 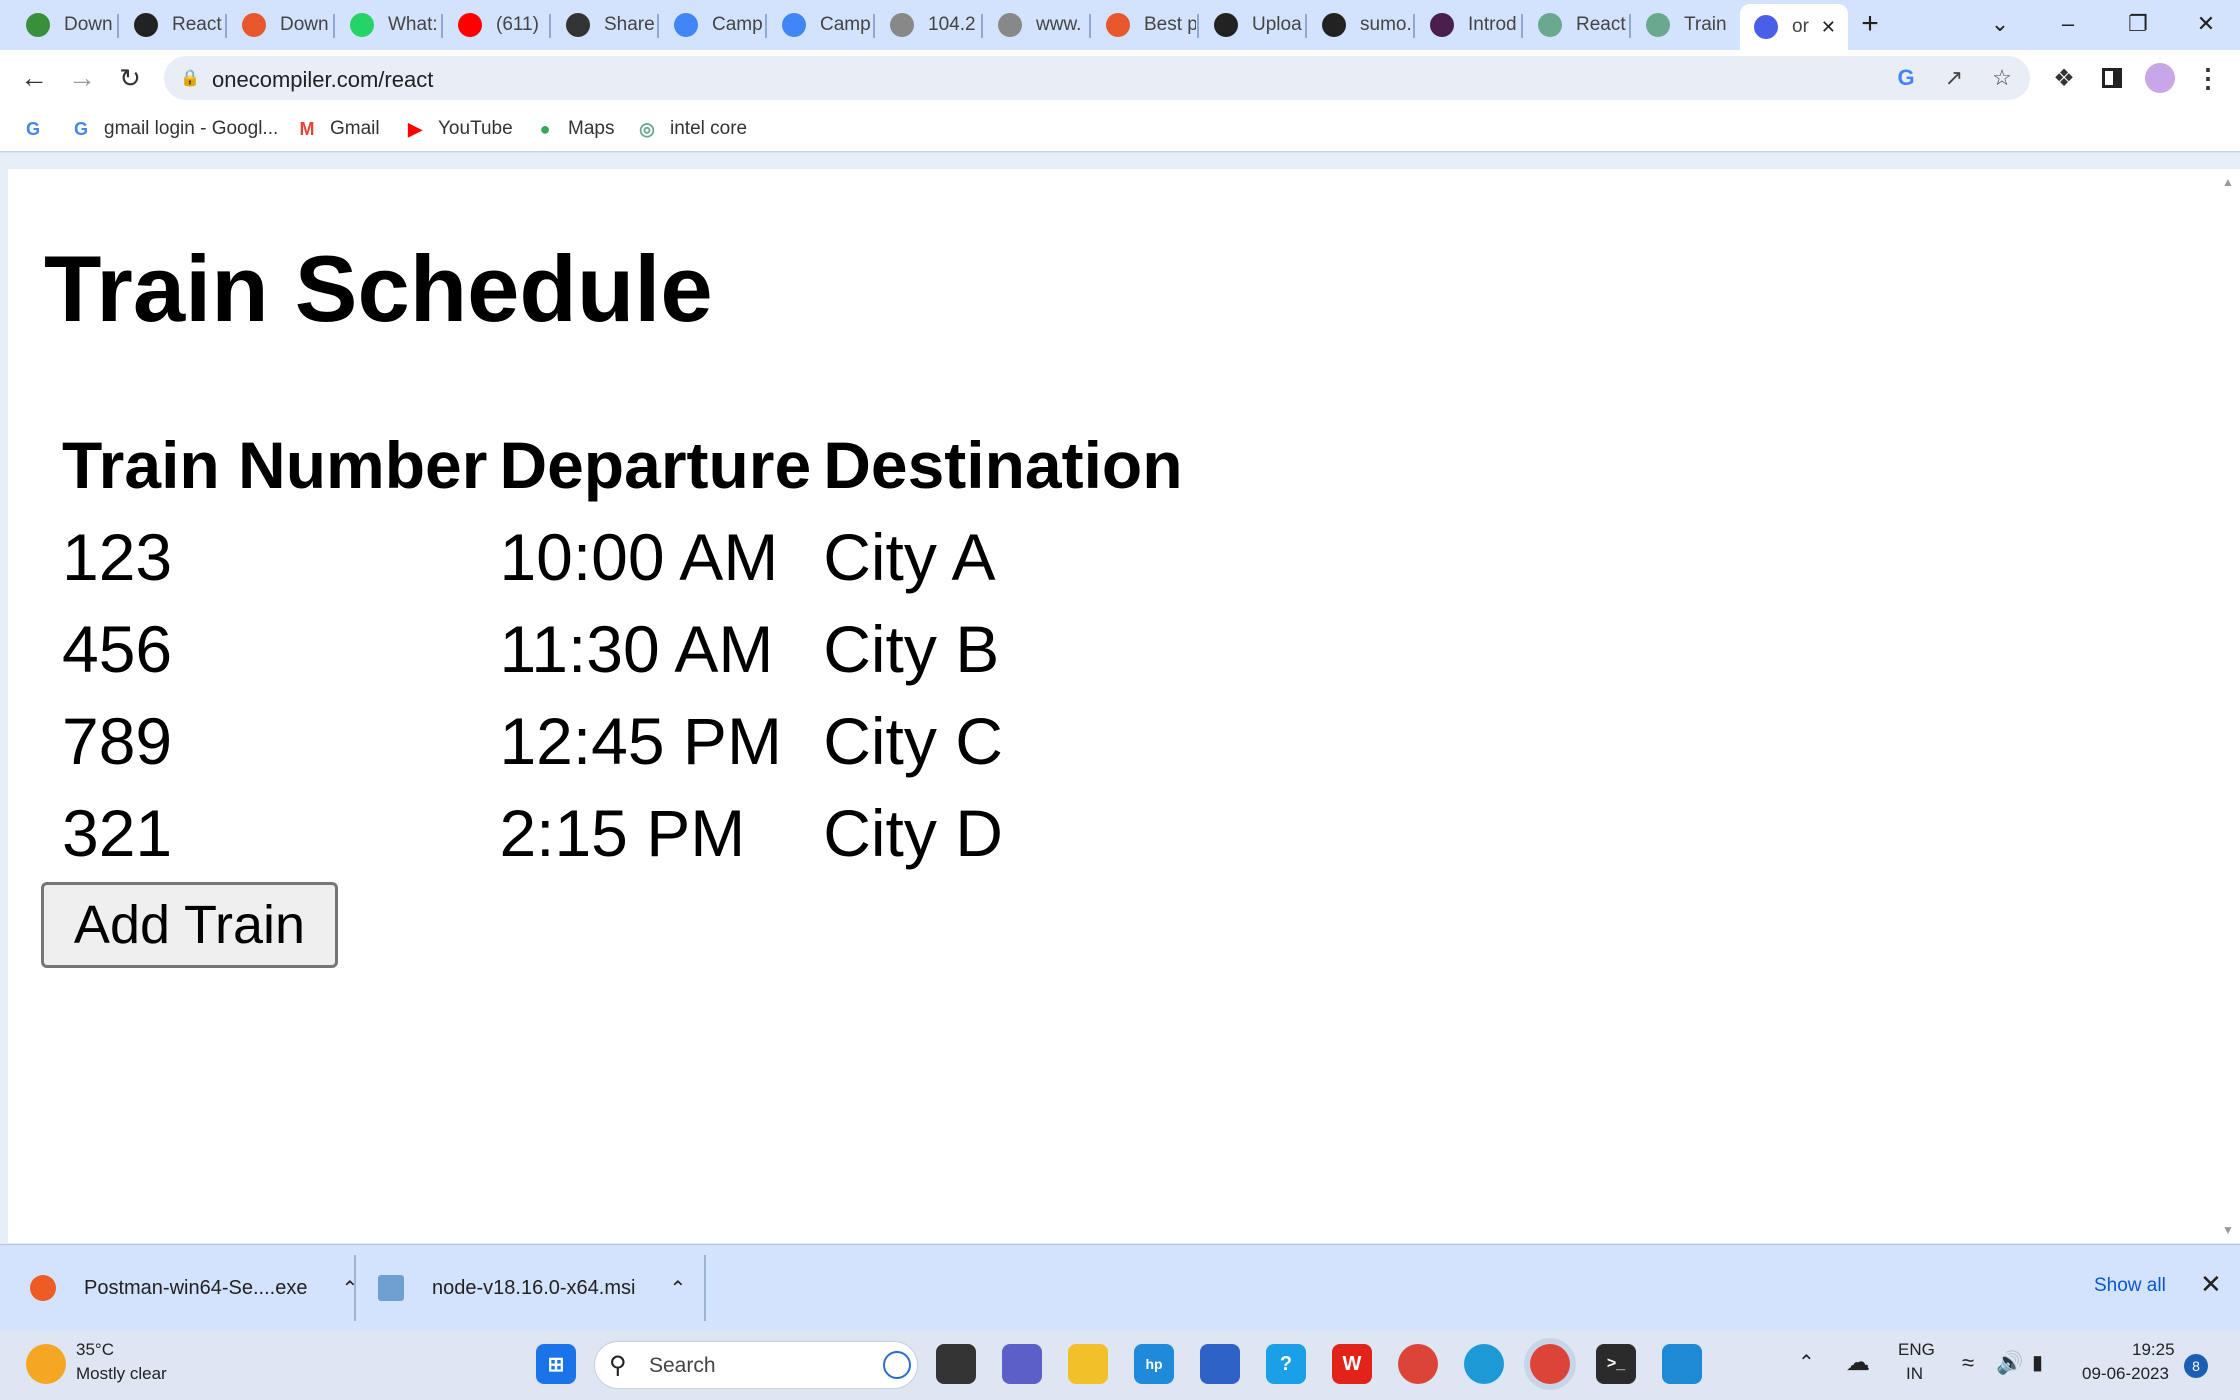 What do you see at coordinates (1022, 1364) in the screenshot?
I see `teams-chat-icon` at bounding box center [1022, 1364].